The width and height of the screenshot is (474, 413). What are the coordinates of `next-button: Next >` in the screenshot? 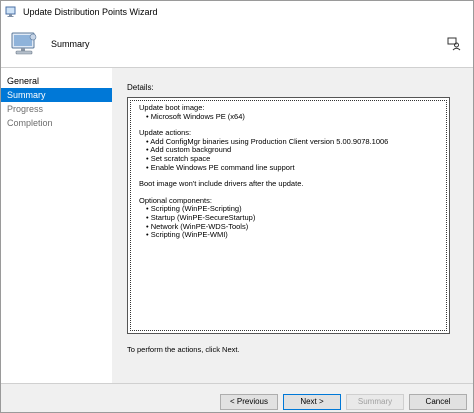 It's located at (312, 402).